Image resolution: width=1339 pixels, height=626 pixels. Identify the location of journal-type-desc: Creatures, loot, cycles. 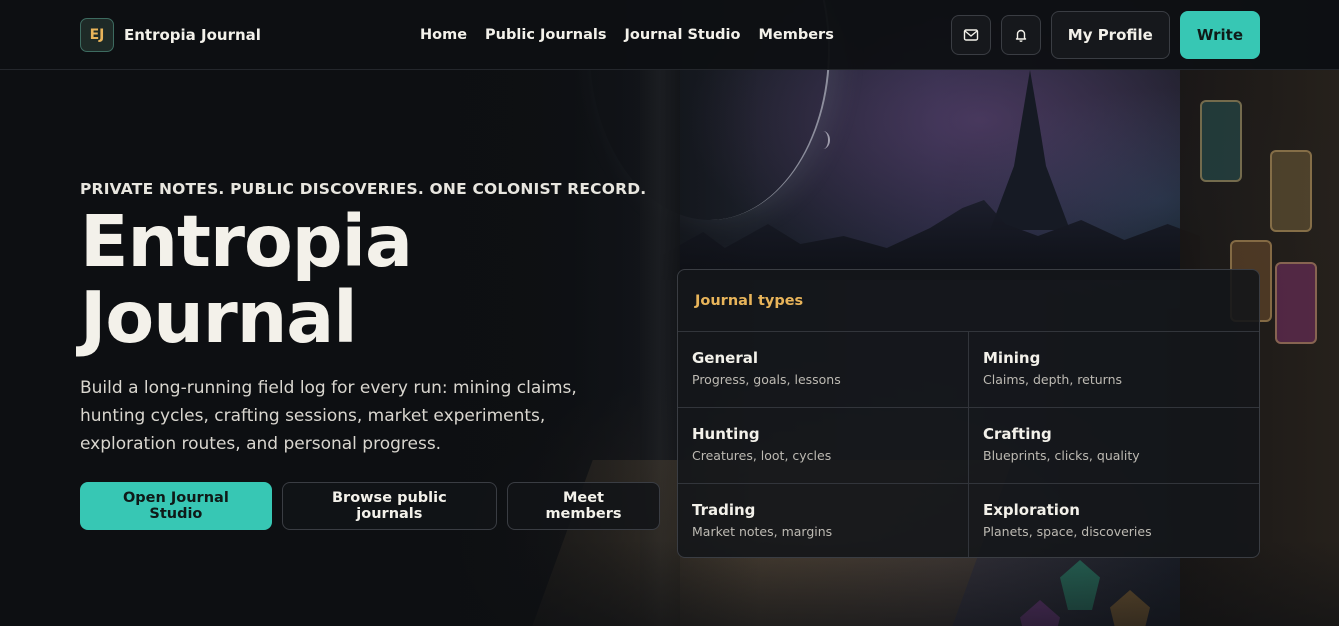
(762, 455).